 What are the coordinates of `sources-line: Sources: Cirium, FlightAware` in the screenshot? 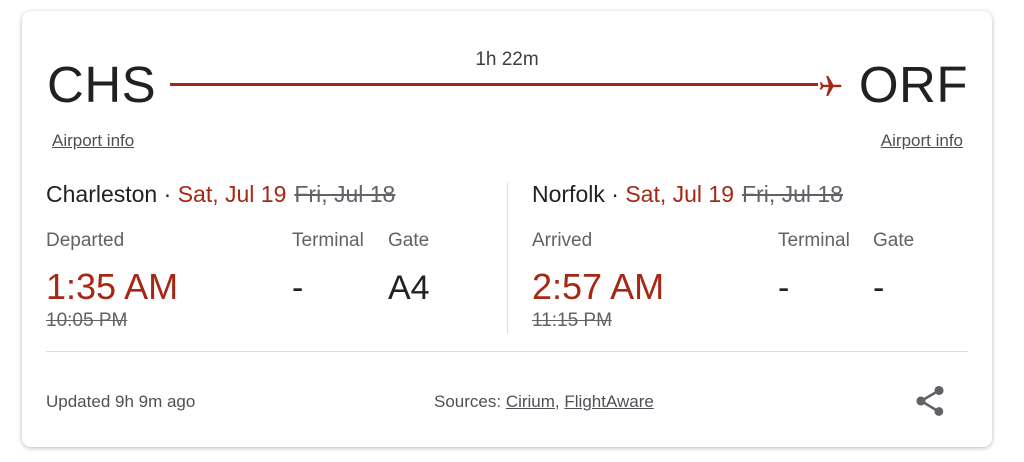 It's located at (544, 402).